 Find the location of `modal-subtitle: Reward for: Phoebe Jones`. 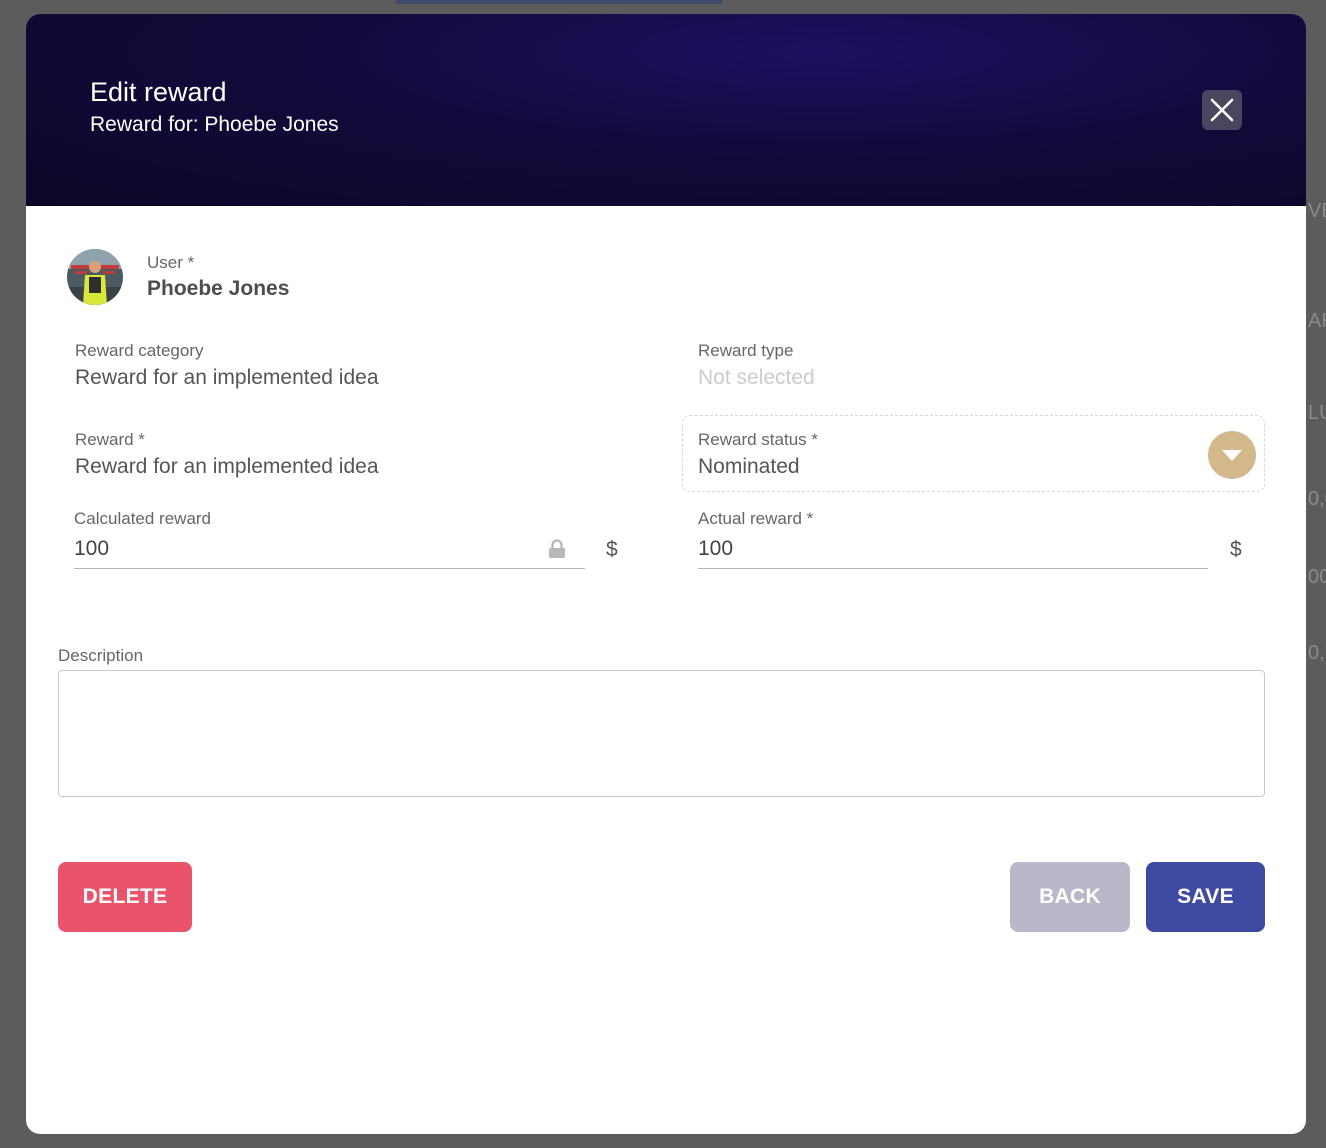

modal-subtitle: Reward for: Phoebe Jones is located at coordinates (214, 124).